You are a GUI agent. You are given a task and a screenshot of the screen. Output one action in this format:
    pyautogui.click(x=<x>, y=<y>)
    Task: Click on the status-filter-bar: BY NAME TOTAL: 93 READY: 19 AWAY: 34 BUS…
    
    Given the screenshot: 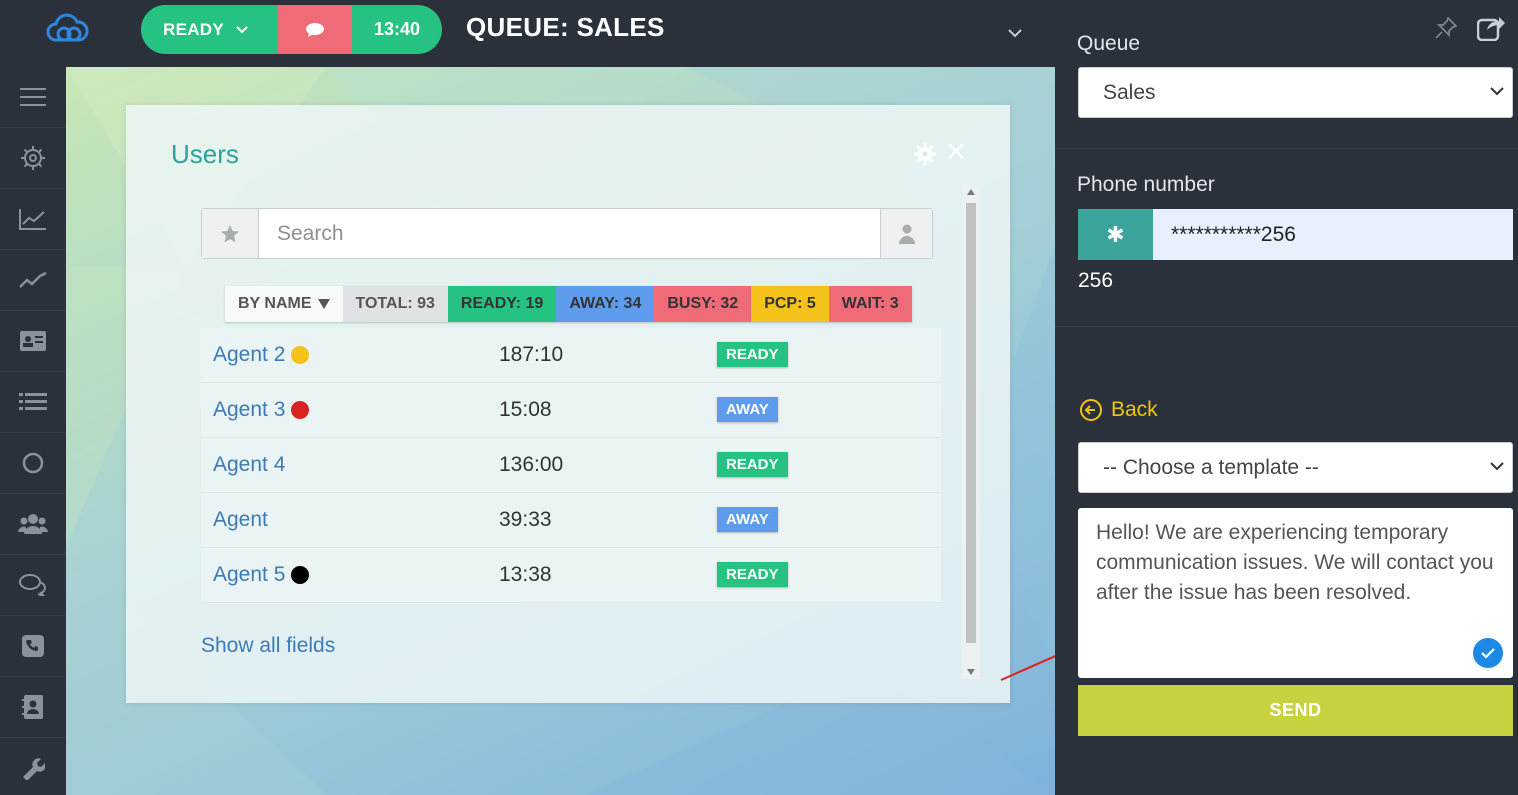 What is the action you would take?
    pyautogui.click(x=568, y=304)
    